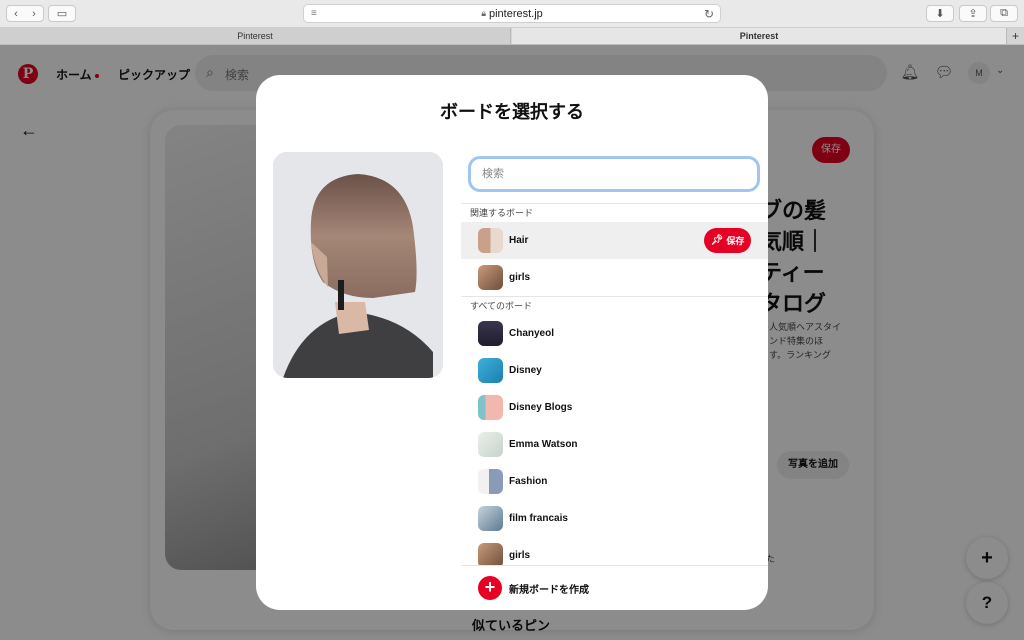 The height and width of the screenshot is (640, 1024). I want to click on new-tab-icon: +, so click(1015, 36).